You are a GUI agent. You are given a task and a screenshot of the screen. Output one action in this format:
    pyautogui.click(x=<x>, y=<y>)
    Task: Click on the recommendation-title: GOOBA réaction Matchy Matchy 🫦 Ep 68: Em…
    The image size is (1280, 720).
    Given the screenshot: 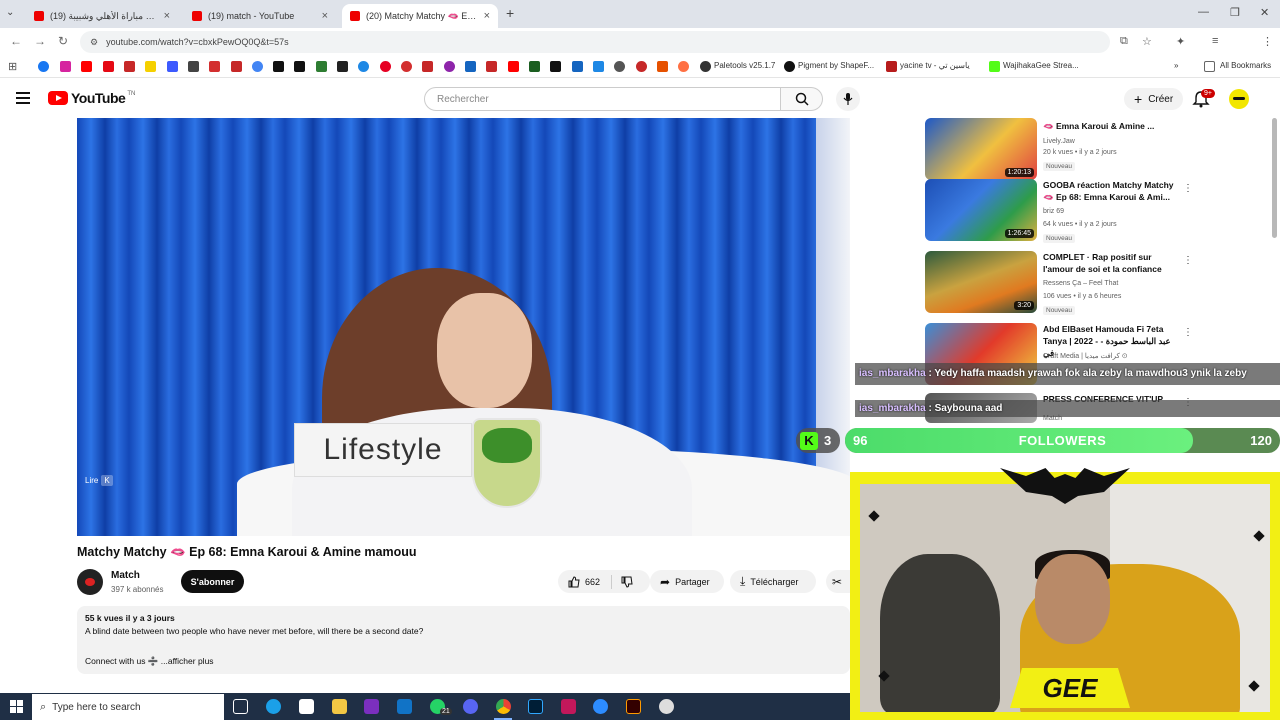 What is the action you would take?
    pyautogui.click(x=1113, y=191)
    